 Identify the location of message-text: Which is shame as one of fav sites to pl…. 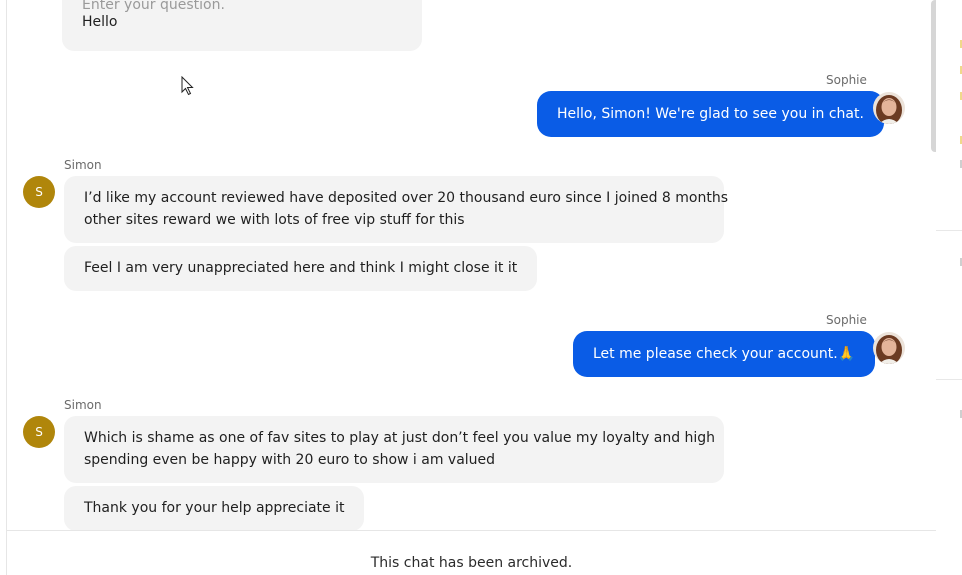
(400, 438).